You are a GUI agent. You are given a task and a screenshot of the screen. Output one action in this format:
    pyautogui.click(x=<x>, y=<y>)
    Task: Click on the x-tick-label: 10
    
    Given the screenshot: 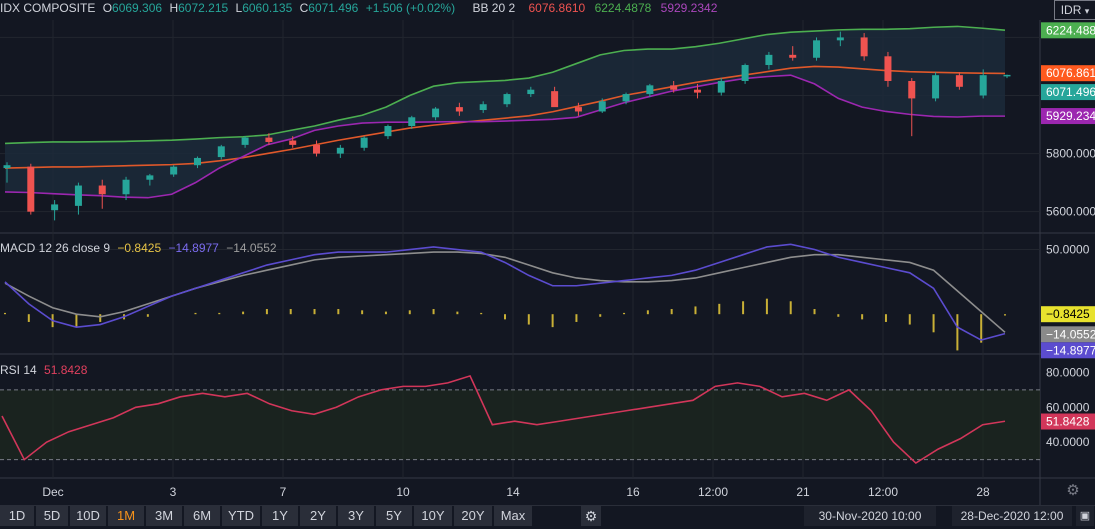 What is the action you would take?
    pyautogui.click(x=403, y=492)
    